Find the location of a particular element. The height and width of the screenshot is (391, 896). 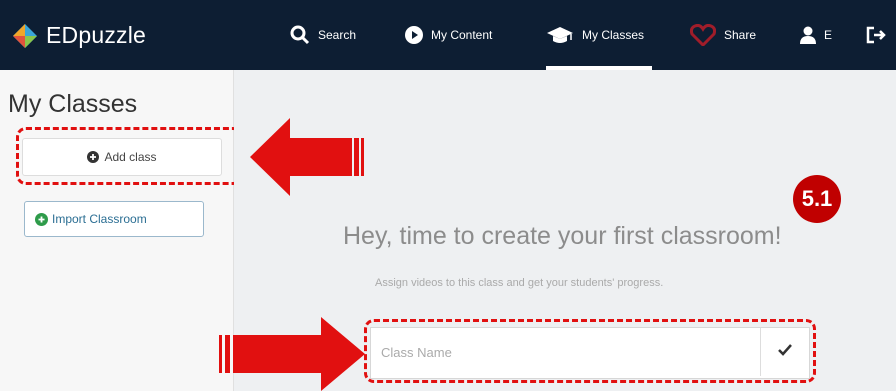

search-icon is located at coordinates (300, 35).